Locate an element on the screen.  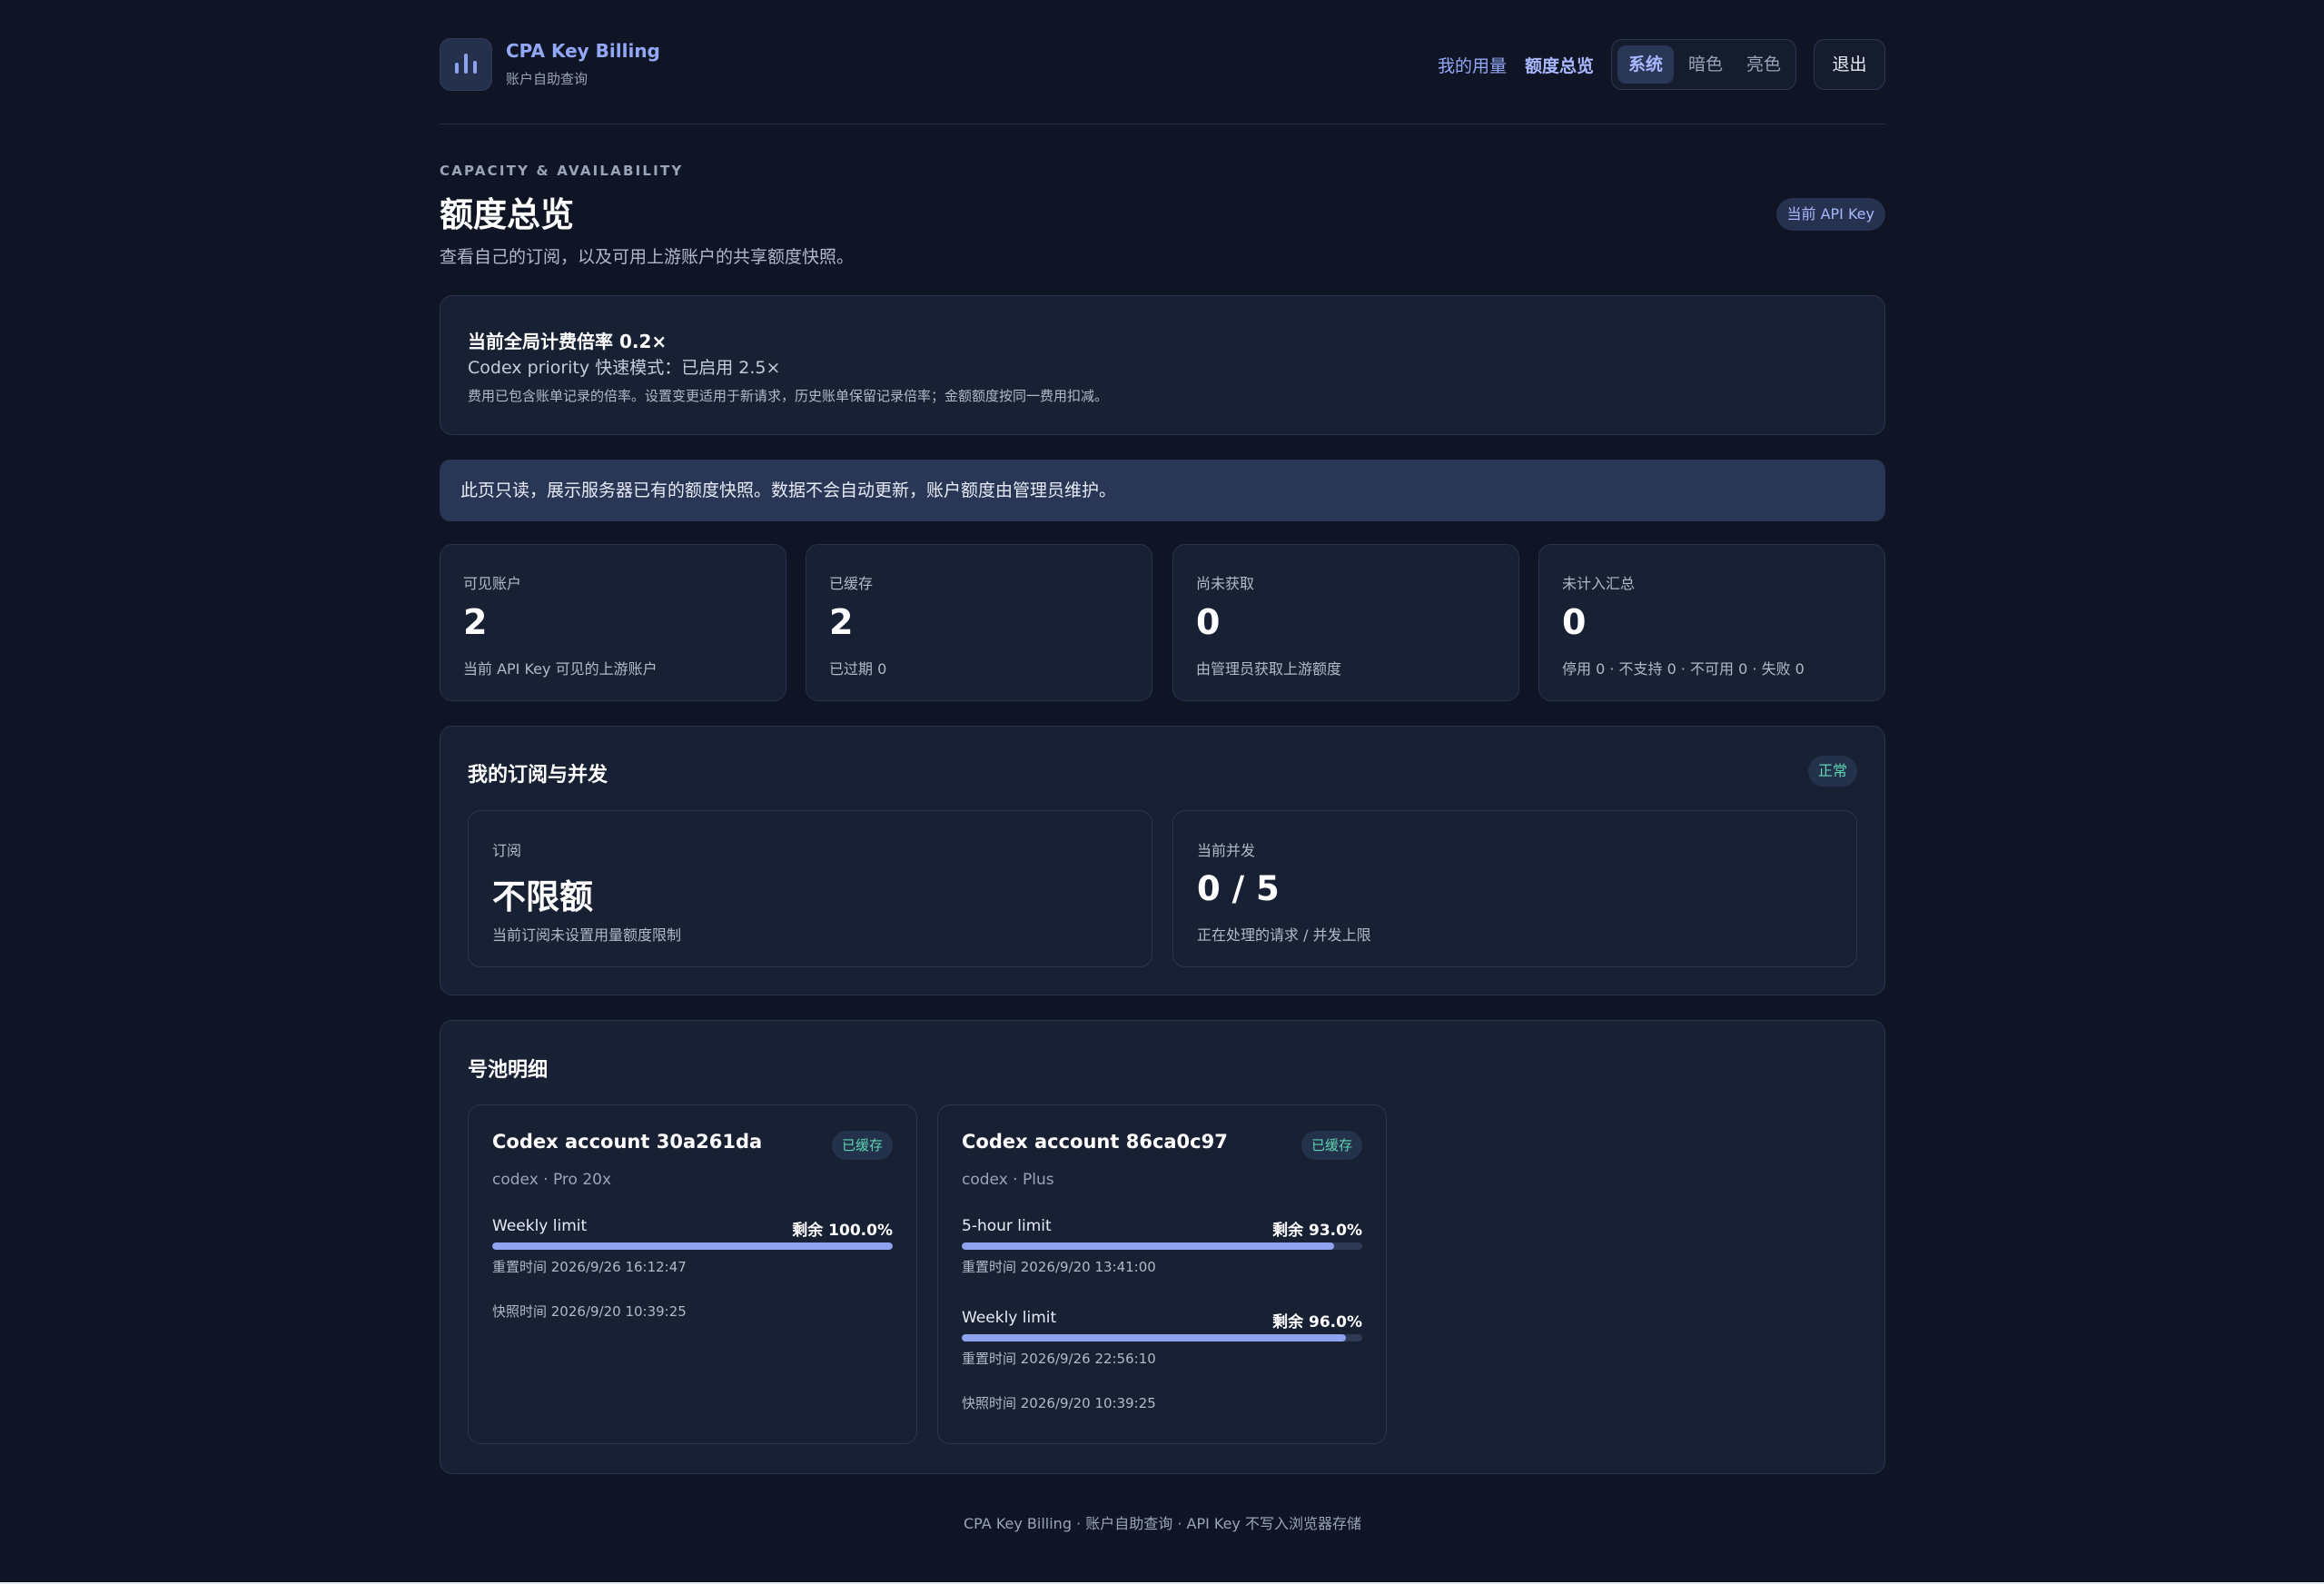
page-title: 额度总览 is located at coordinates (507, 214).